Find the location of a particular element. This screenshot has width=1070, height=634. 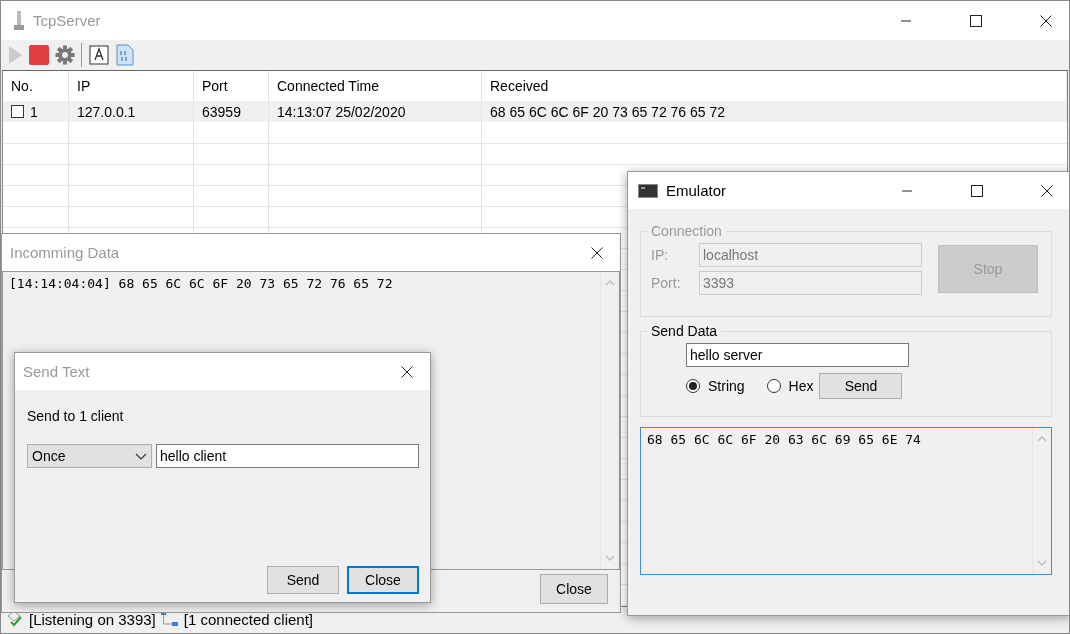

row-checkbox is located at coordinates (17, 111).